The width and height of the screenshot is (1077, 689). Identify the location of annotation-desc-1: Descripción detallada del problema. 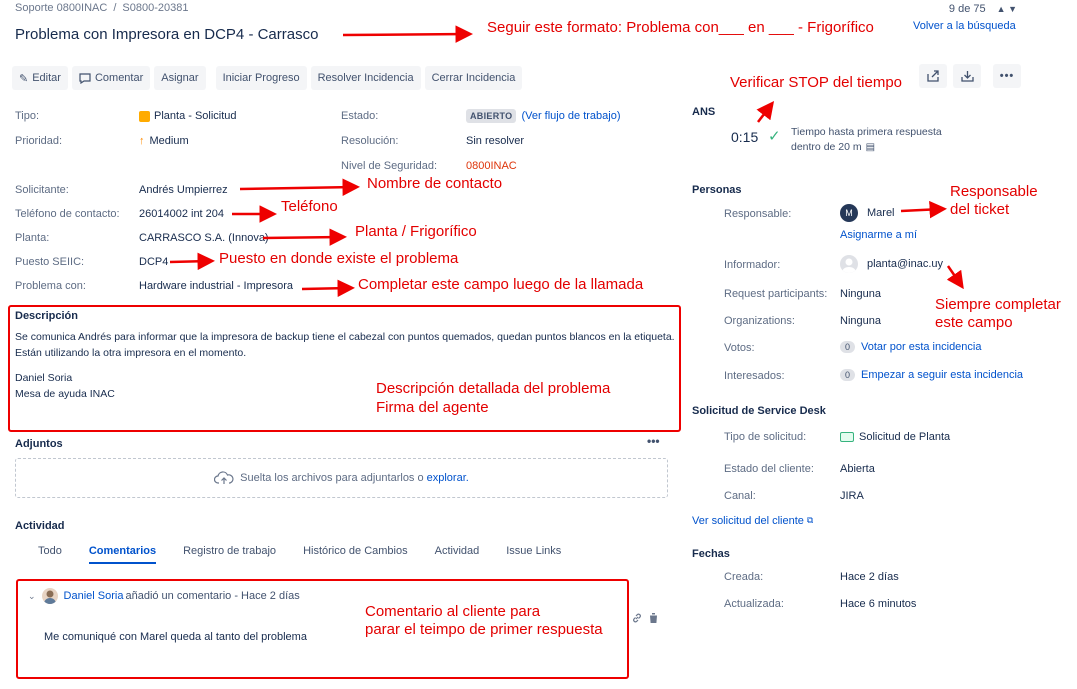
(493, 388).